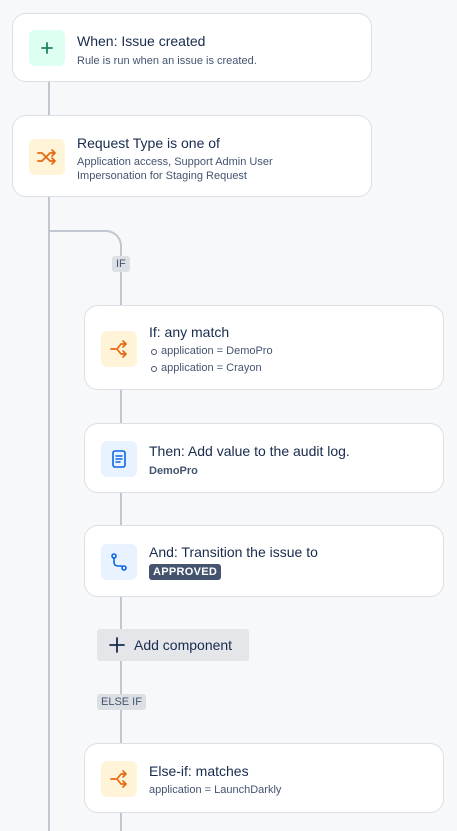  What do you see at coordinates (119, 562) in the screenshot?
I see `transition-icon` at bounding box center [119, 562].